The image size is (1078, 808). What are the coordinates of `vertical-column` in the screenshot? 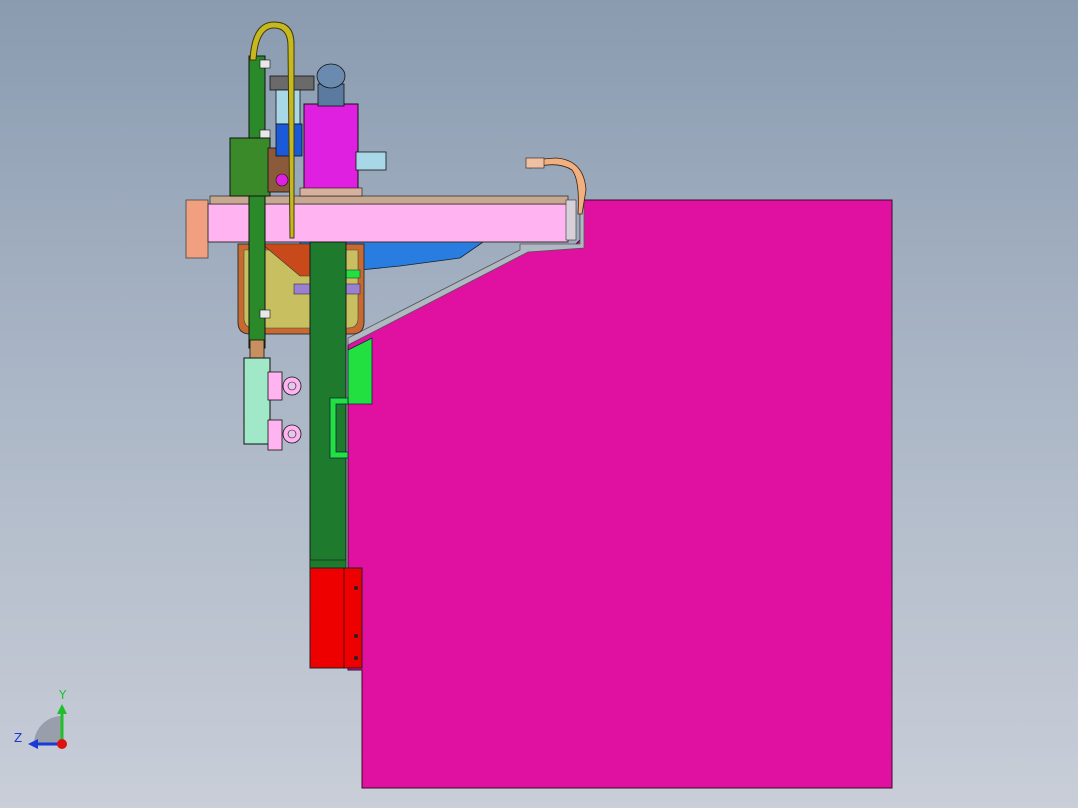 It's located at (328, 407).